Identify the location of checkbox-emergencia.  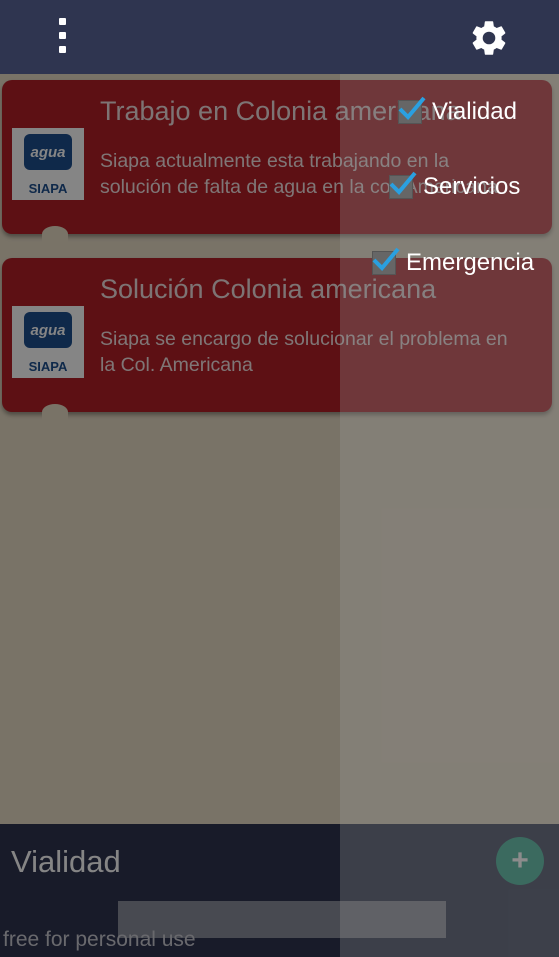
(386, 261).